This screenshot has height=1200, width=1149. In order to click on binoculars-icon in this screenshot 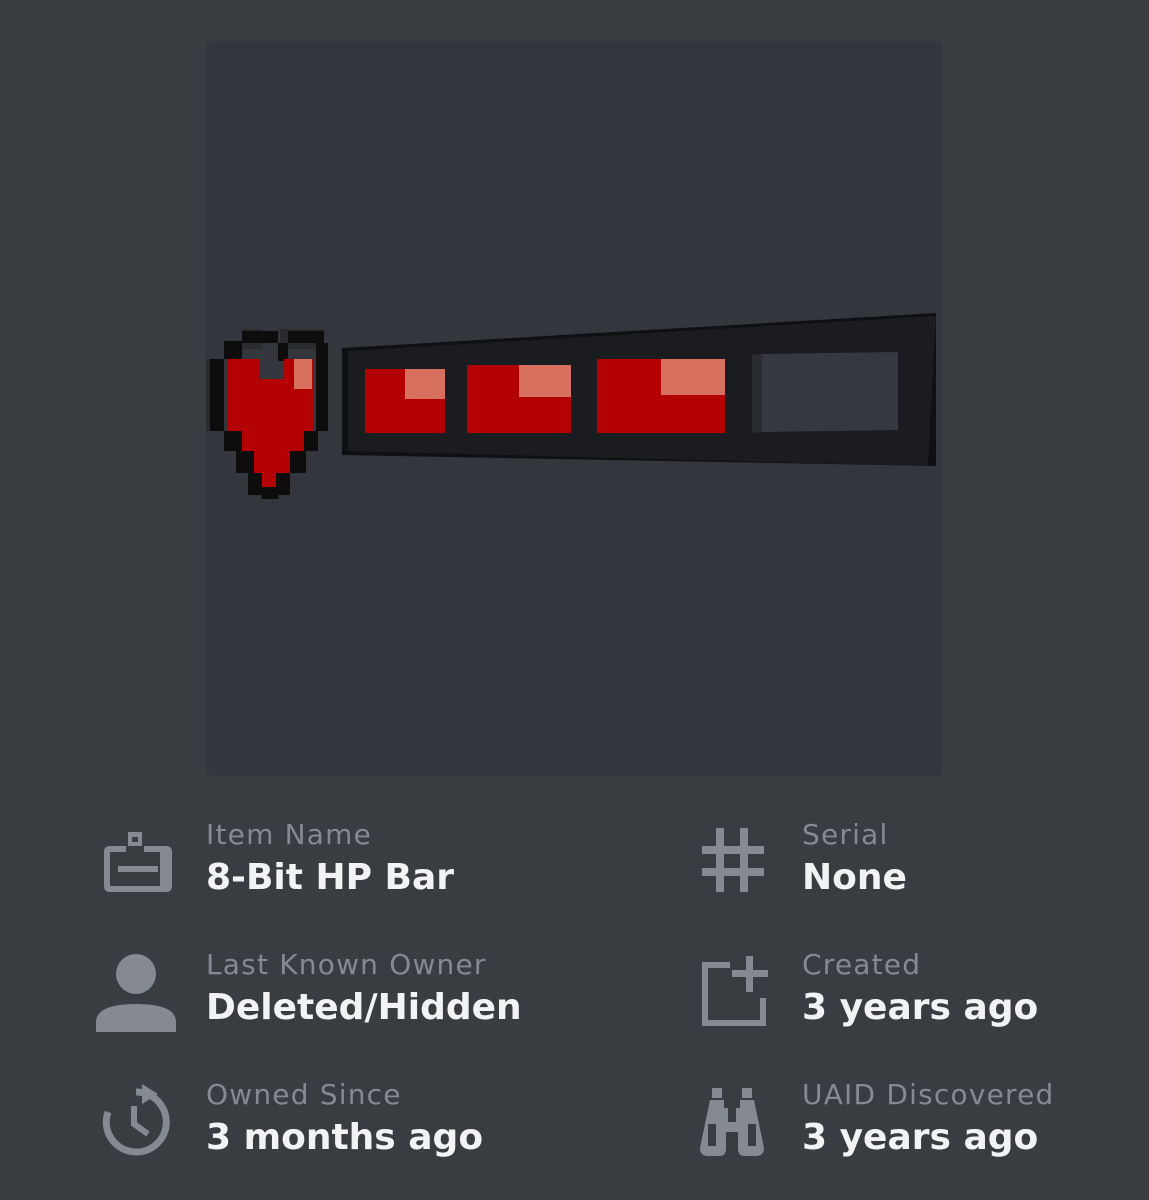, I will do `click(732, 1122)`.